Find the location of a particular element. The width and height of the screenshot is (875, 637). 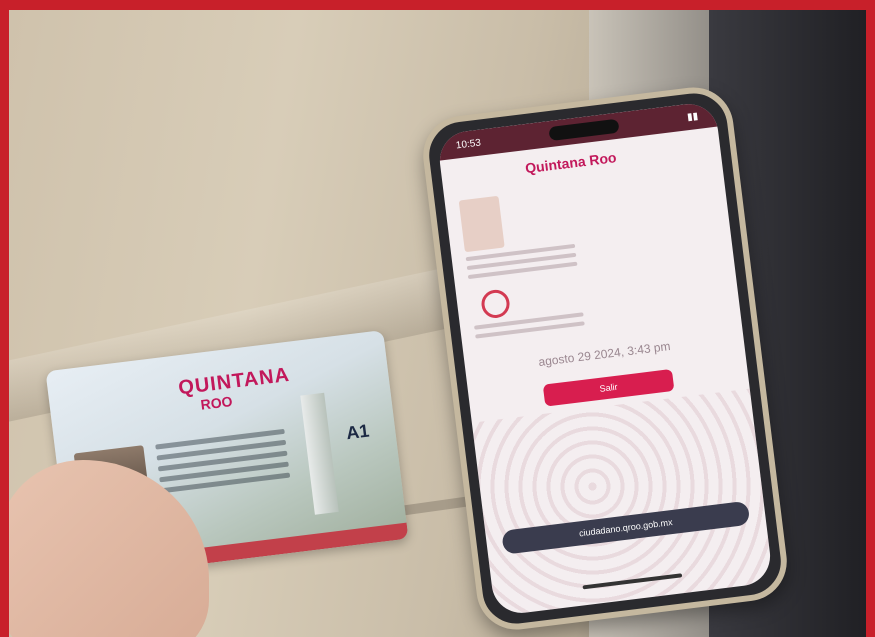

card-logo-sub: ROO is located at coordinates (216, 403).